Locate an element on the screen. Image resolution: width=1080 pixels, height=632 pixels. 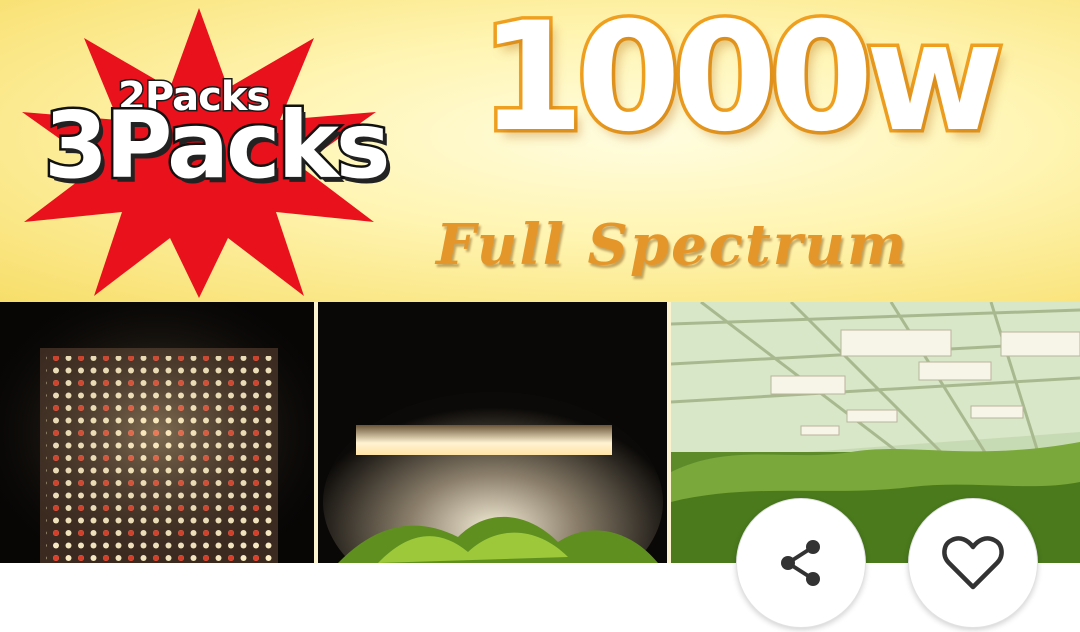
grow-tent-illustration is located at coordinates (492, 432).